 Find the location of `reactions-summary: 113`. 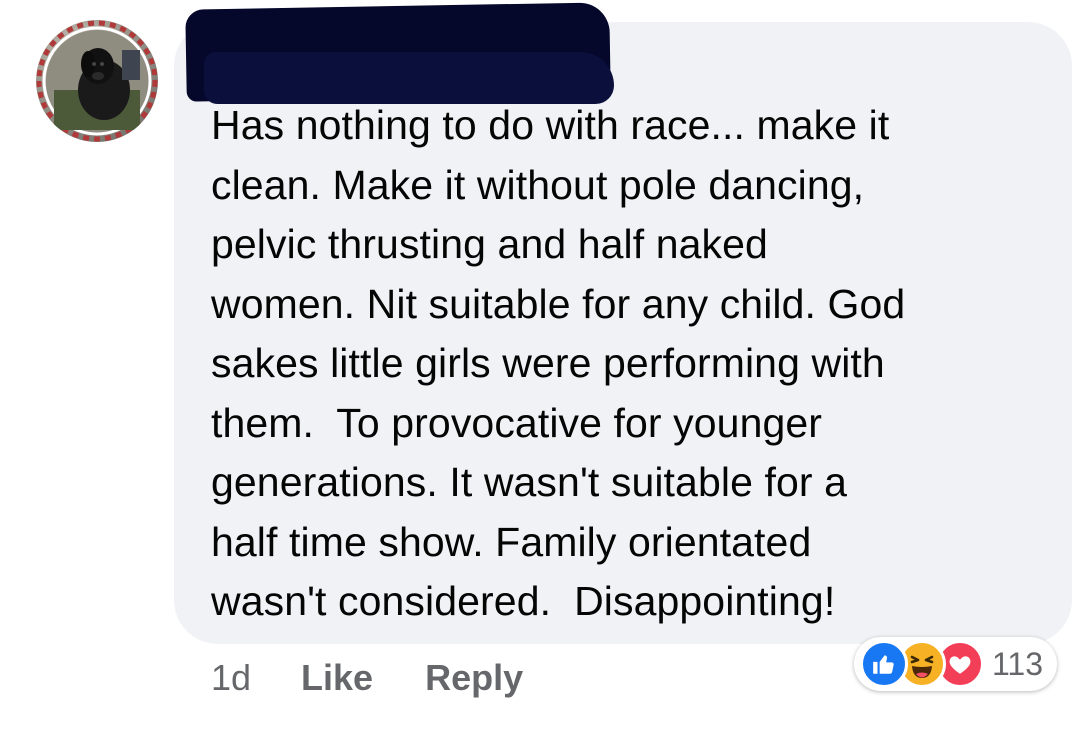

reactions-summary: 113 is located at coordinates (956, 664).